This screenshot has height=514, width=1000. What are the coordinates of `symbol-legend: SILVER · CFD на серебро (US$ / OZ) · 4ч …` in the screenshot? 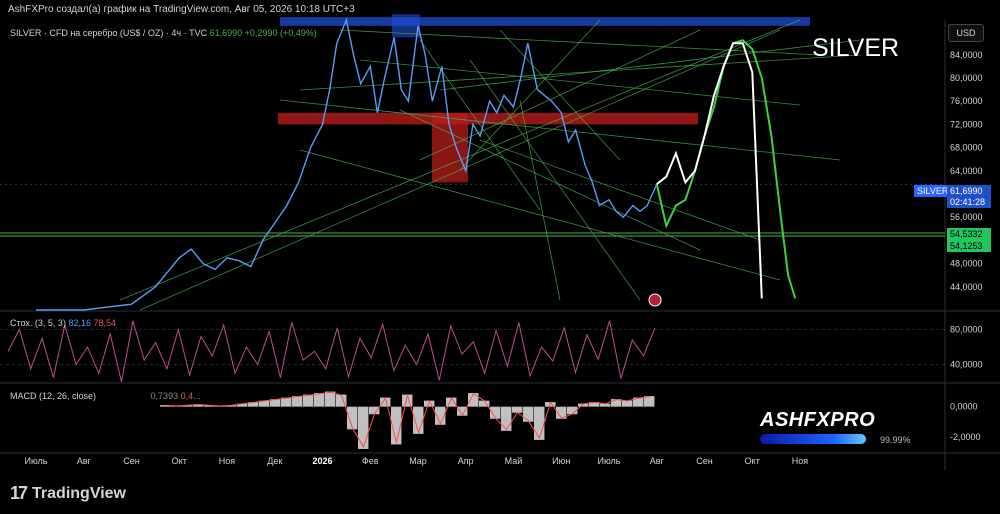 It's located at (163, 33).